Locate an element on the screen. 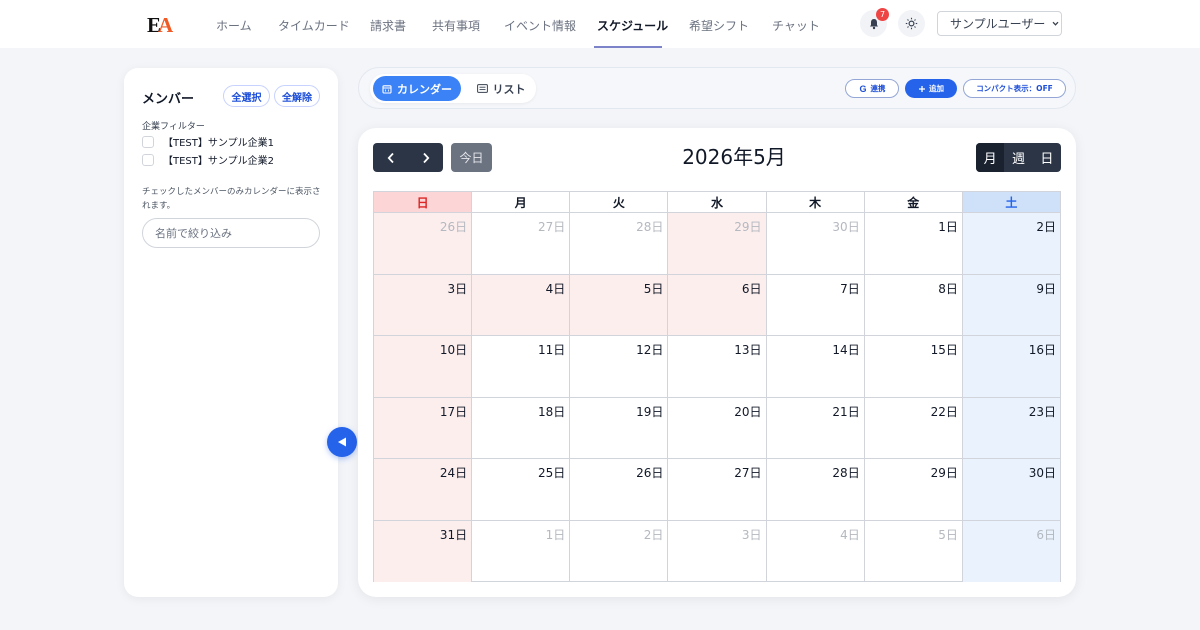 This screenshot has width=1200, height=630. calendar-day-cell: 8日 is located at coordinates (914, 304).